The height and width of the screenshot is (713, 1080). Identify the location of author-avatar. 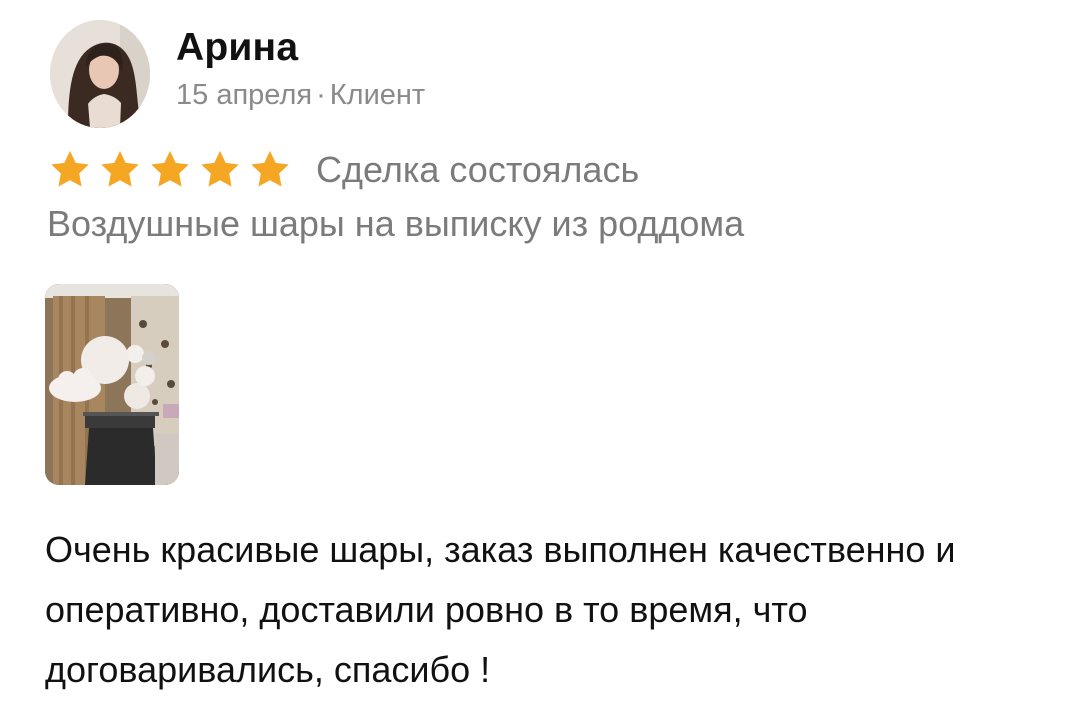
(100, 74).